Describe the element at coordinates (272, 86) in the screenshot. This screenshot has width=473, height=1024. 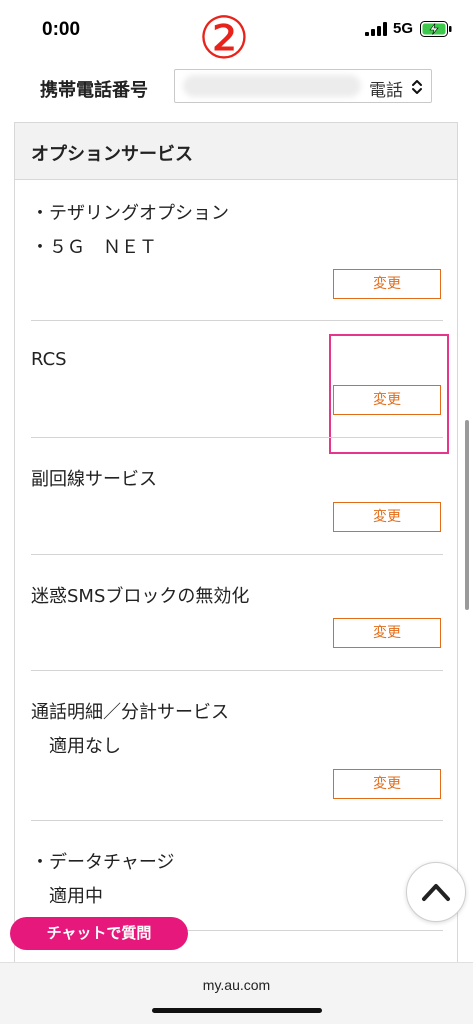
I see `redacted-phone-number` at that location.